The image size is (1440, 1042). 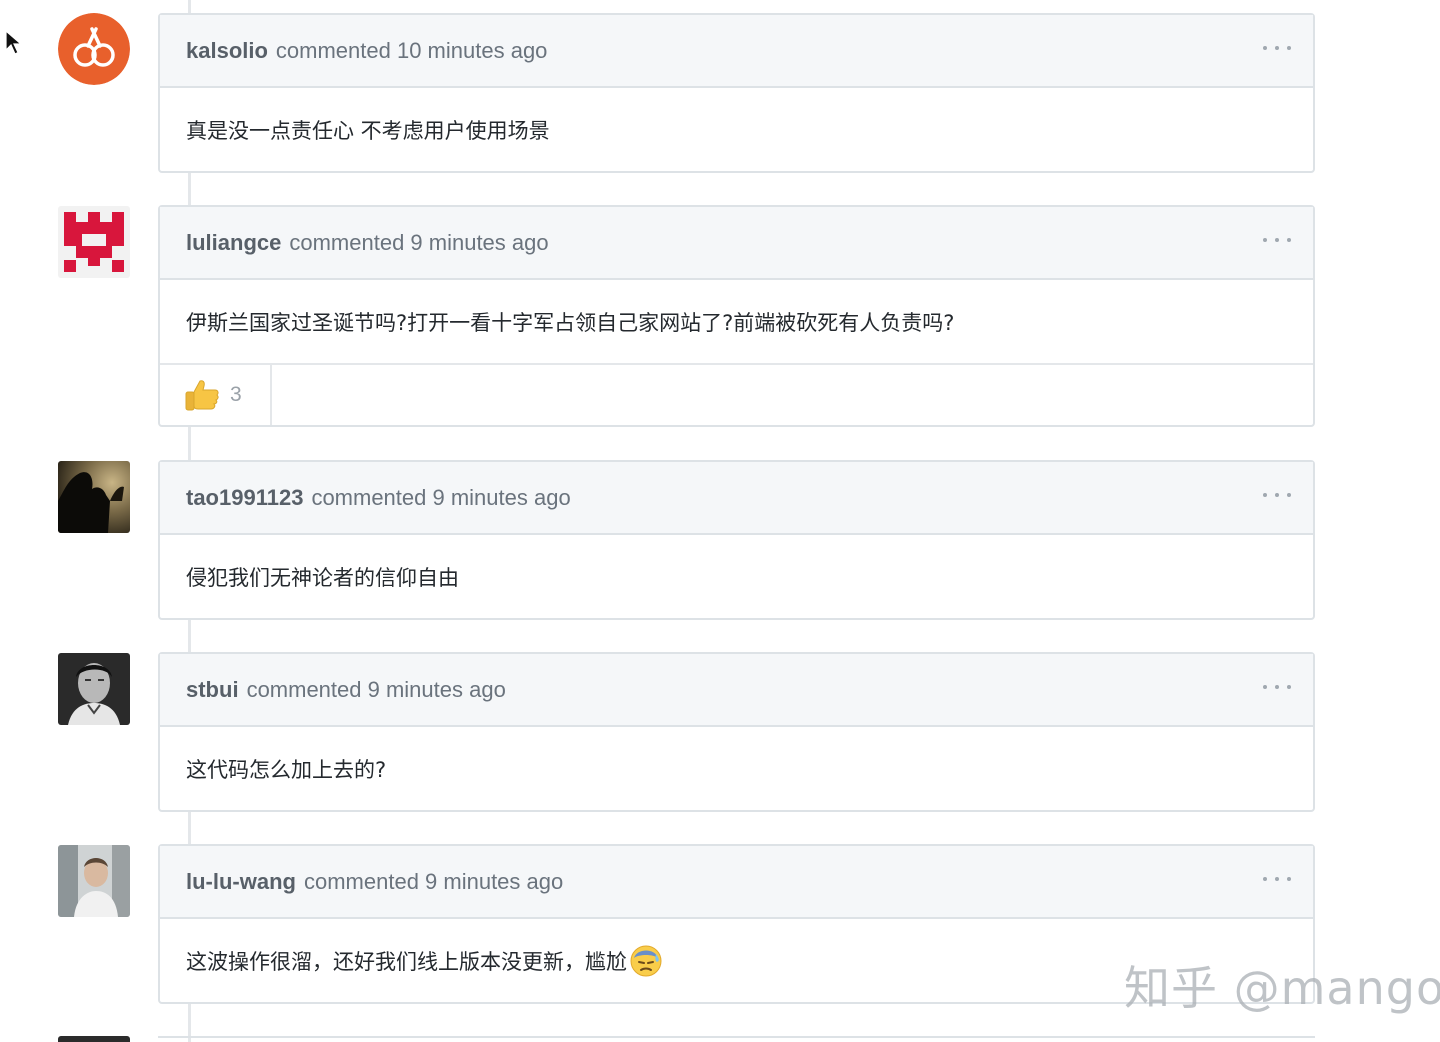 What do you see at coordinates (736, 690) in the screenshot?
I see `comment-header: stbui commented 9 minutes ago` at bounding box center [736, 690].